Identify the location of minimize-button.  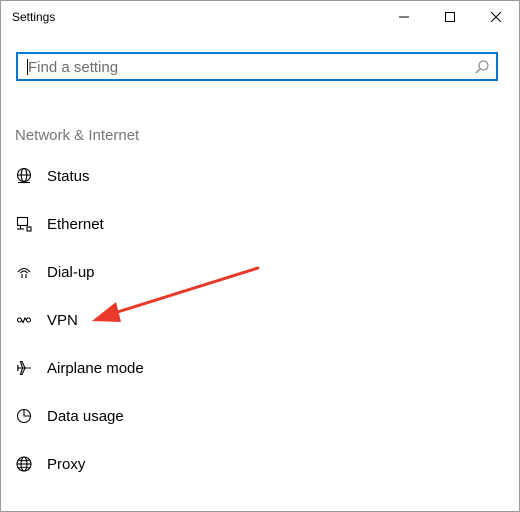
(404, 17).